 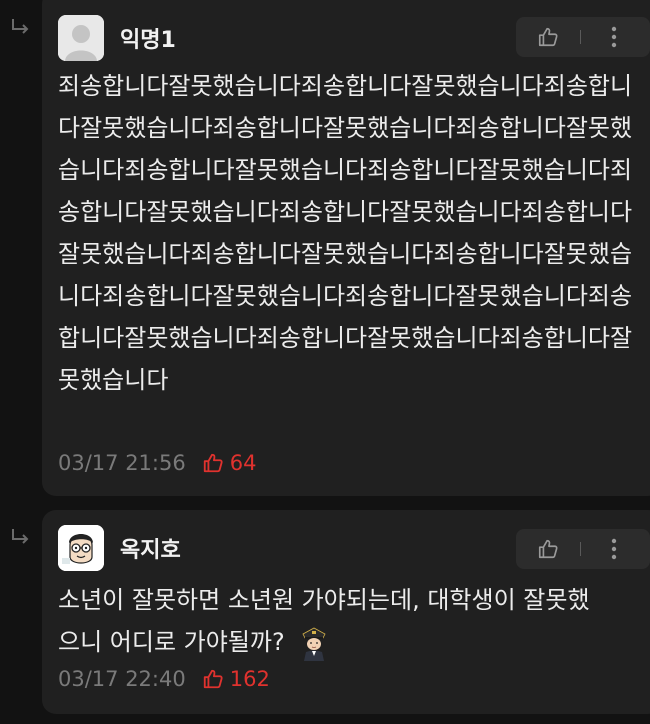 I want to click on default-avatar-icon, so click(x=81, y=38).